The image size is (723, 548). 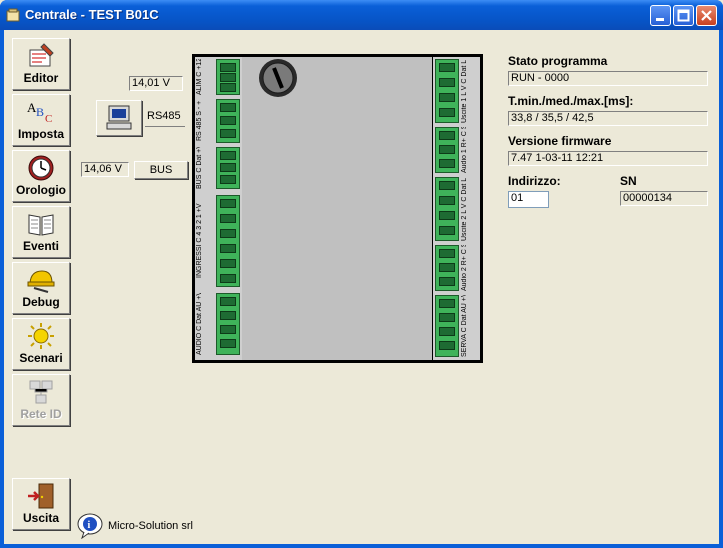 What do you see at coordinates (161, 170) in the screenshot?
I see `bus-button: BUS` at bounding box center [161, 170].